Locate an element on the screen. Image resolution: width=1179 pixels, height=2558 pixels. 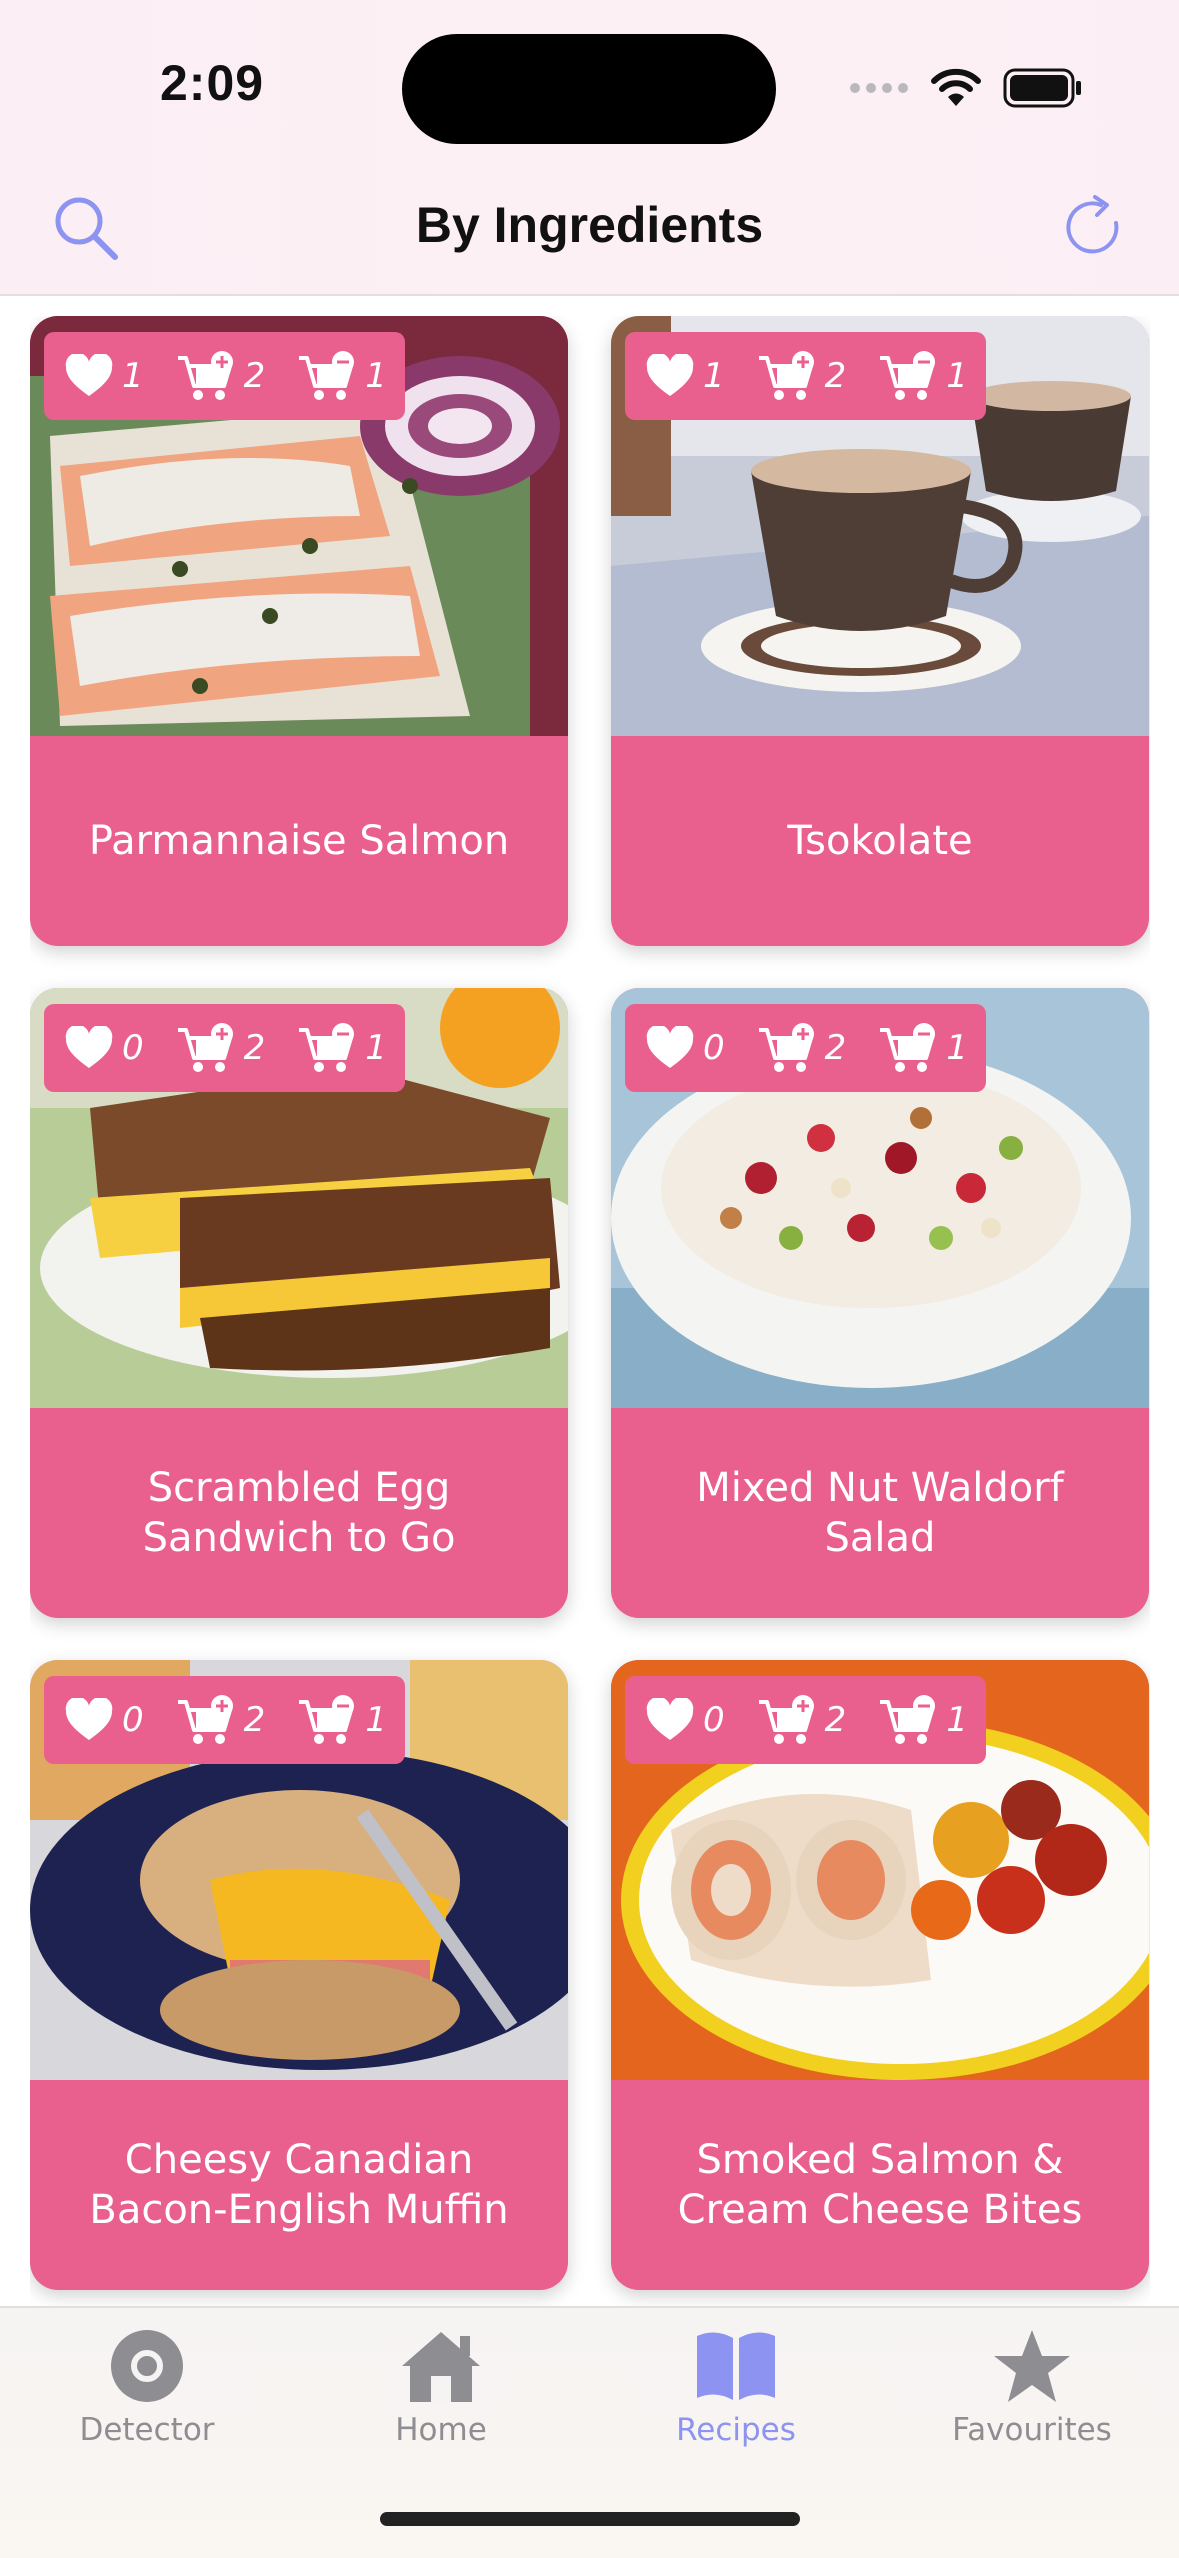
book-icon is located at coordinates (736, 2366).